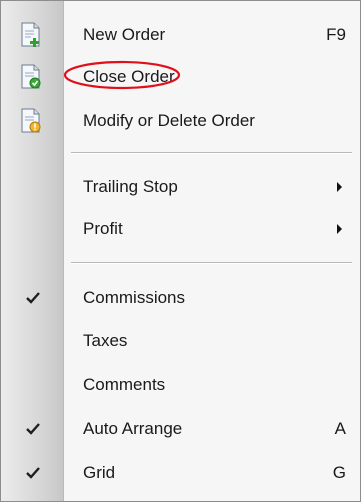  Describe the element at coordinates (99, 472) in the screenshot. I see `menu-item-label: Grid` at that location.